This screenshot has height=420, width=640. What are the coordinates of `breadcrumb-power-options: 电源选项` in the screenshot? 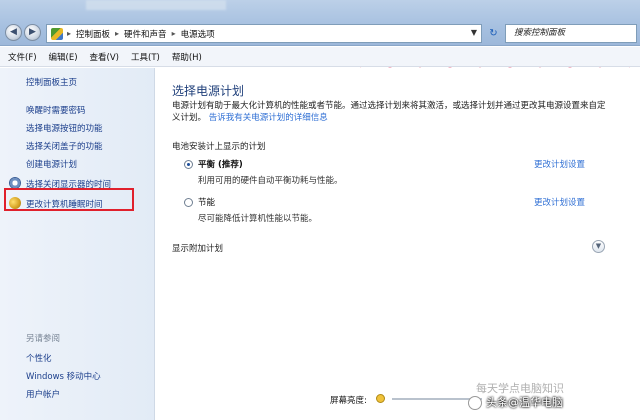 It's located at (198, 34).